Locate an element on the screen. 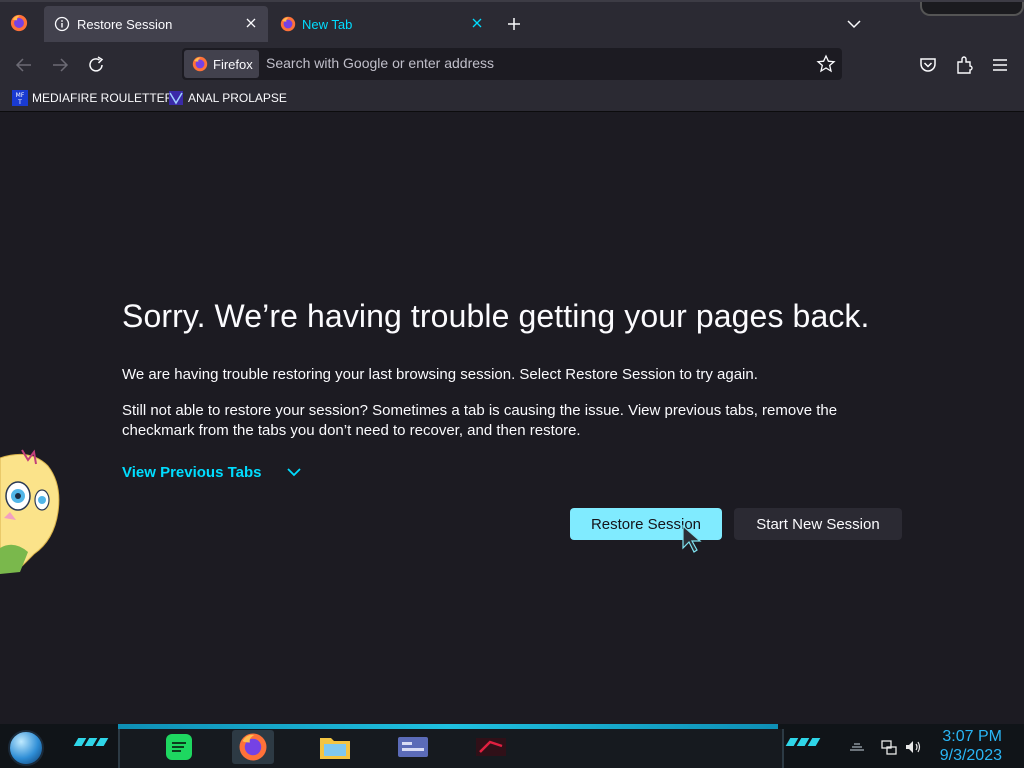 This screenshot has width=1024, height=768. tab-restore-session: Restore Session is located at coordinates (156, 24).